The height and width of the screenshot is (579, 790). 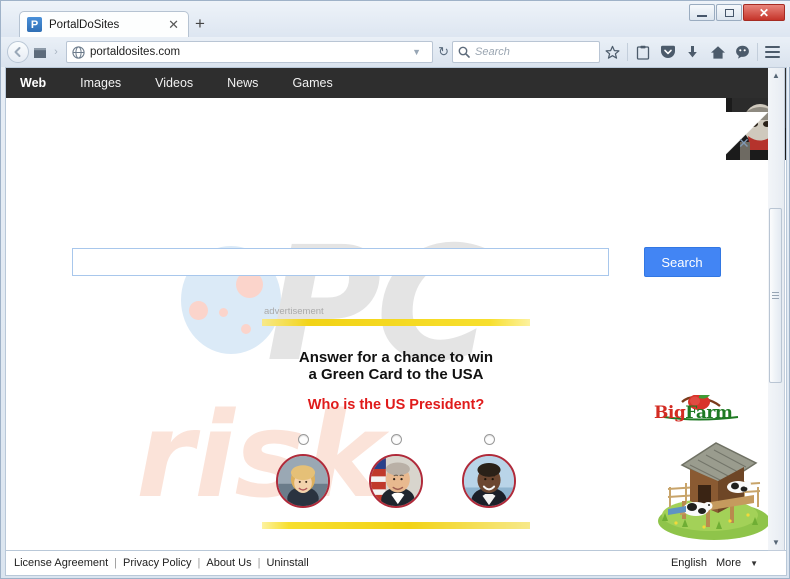 I want to click on window-controls: ✕, so click(x=736, y=12).